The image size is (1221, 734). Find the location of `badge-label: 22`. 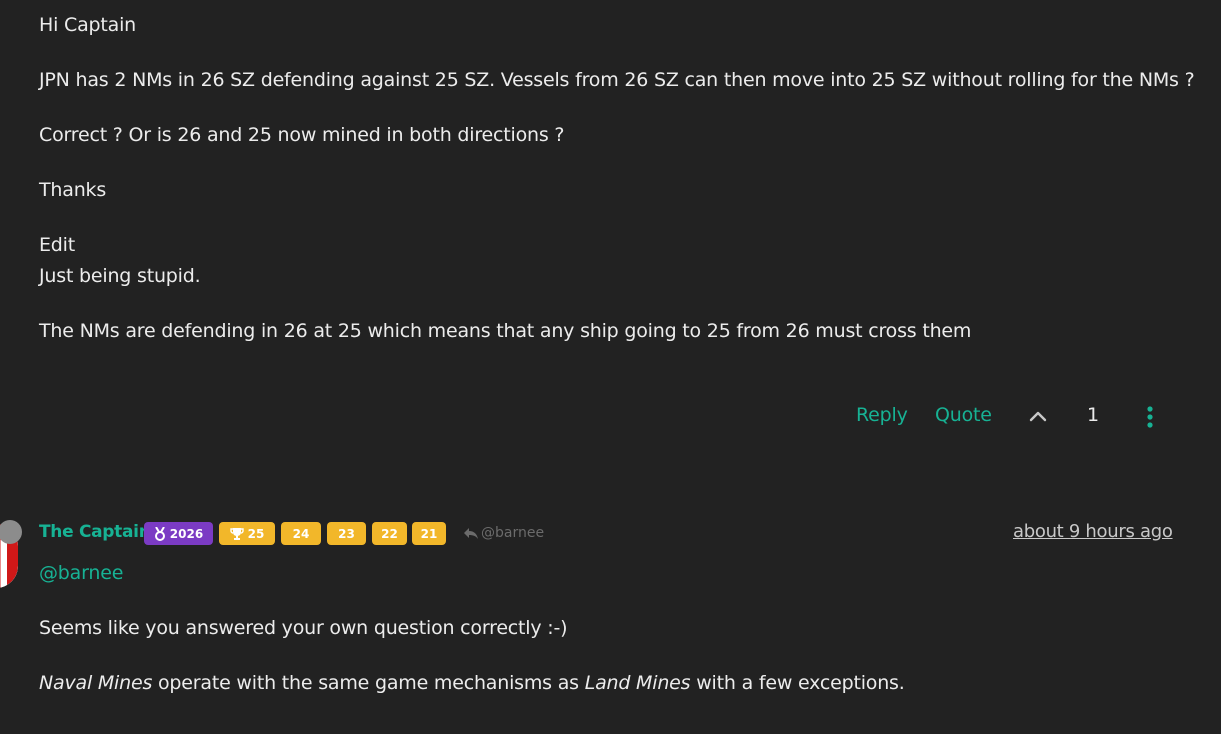

badge-label: 22 is located at coordinates (389, 533).